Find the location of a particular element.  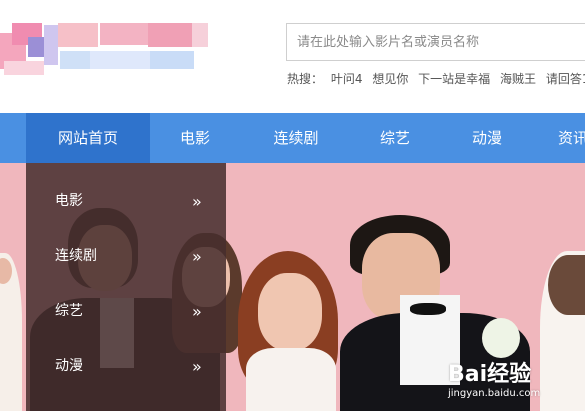

nav-item-movies: 电影 is located at coordinates (195, 138).